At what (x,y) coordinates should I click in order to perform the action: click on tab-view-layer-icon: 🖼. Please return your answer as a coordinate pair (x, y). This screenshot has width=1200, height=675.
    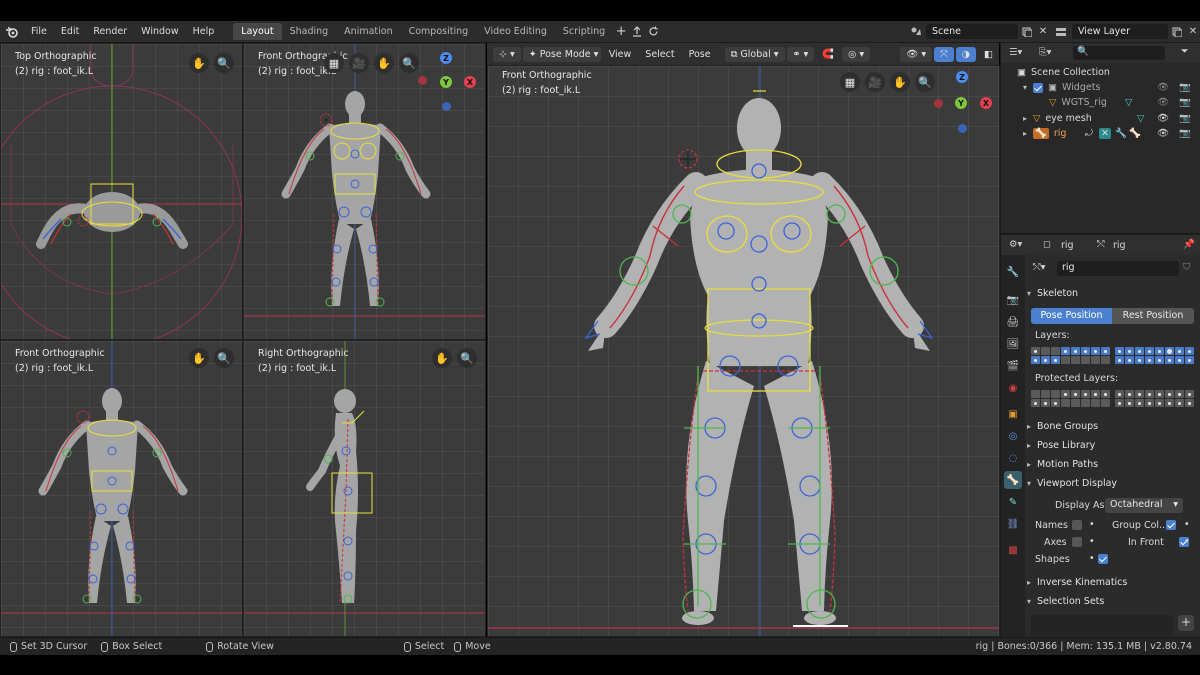
    Looking at the image, I should click on (1013, 344).